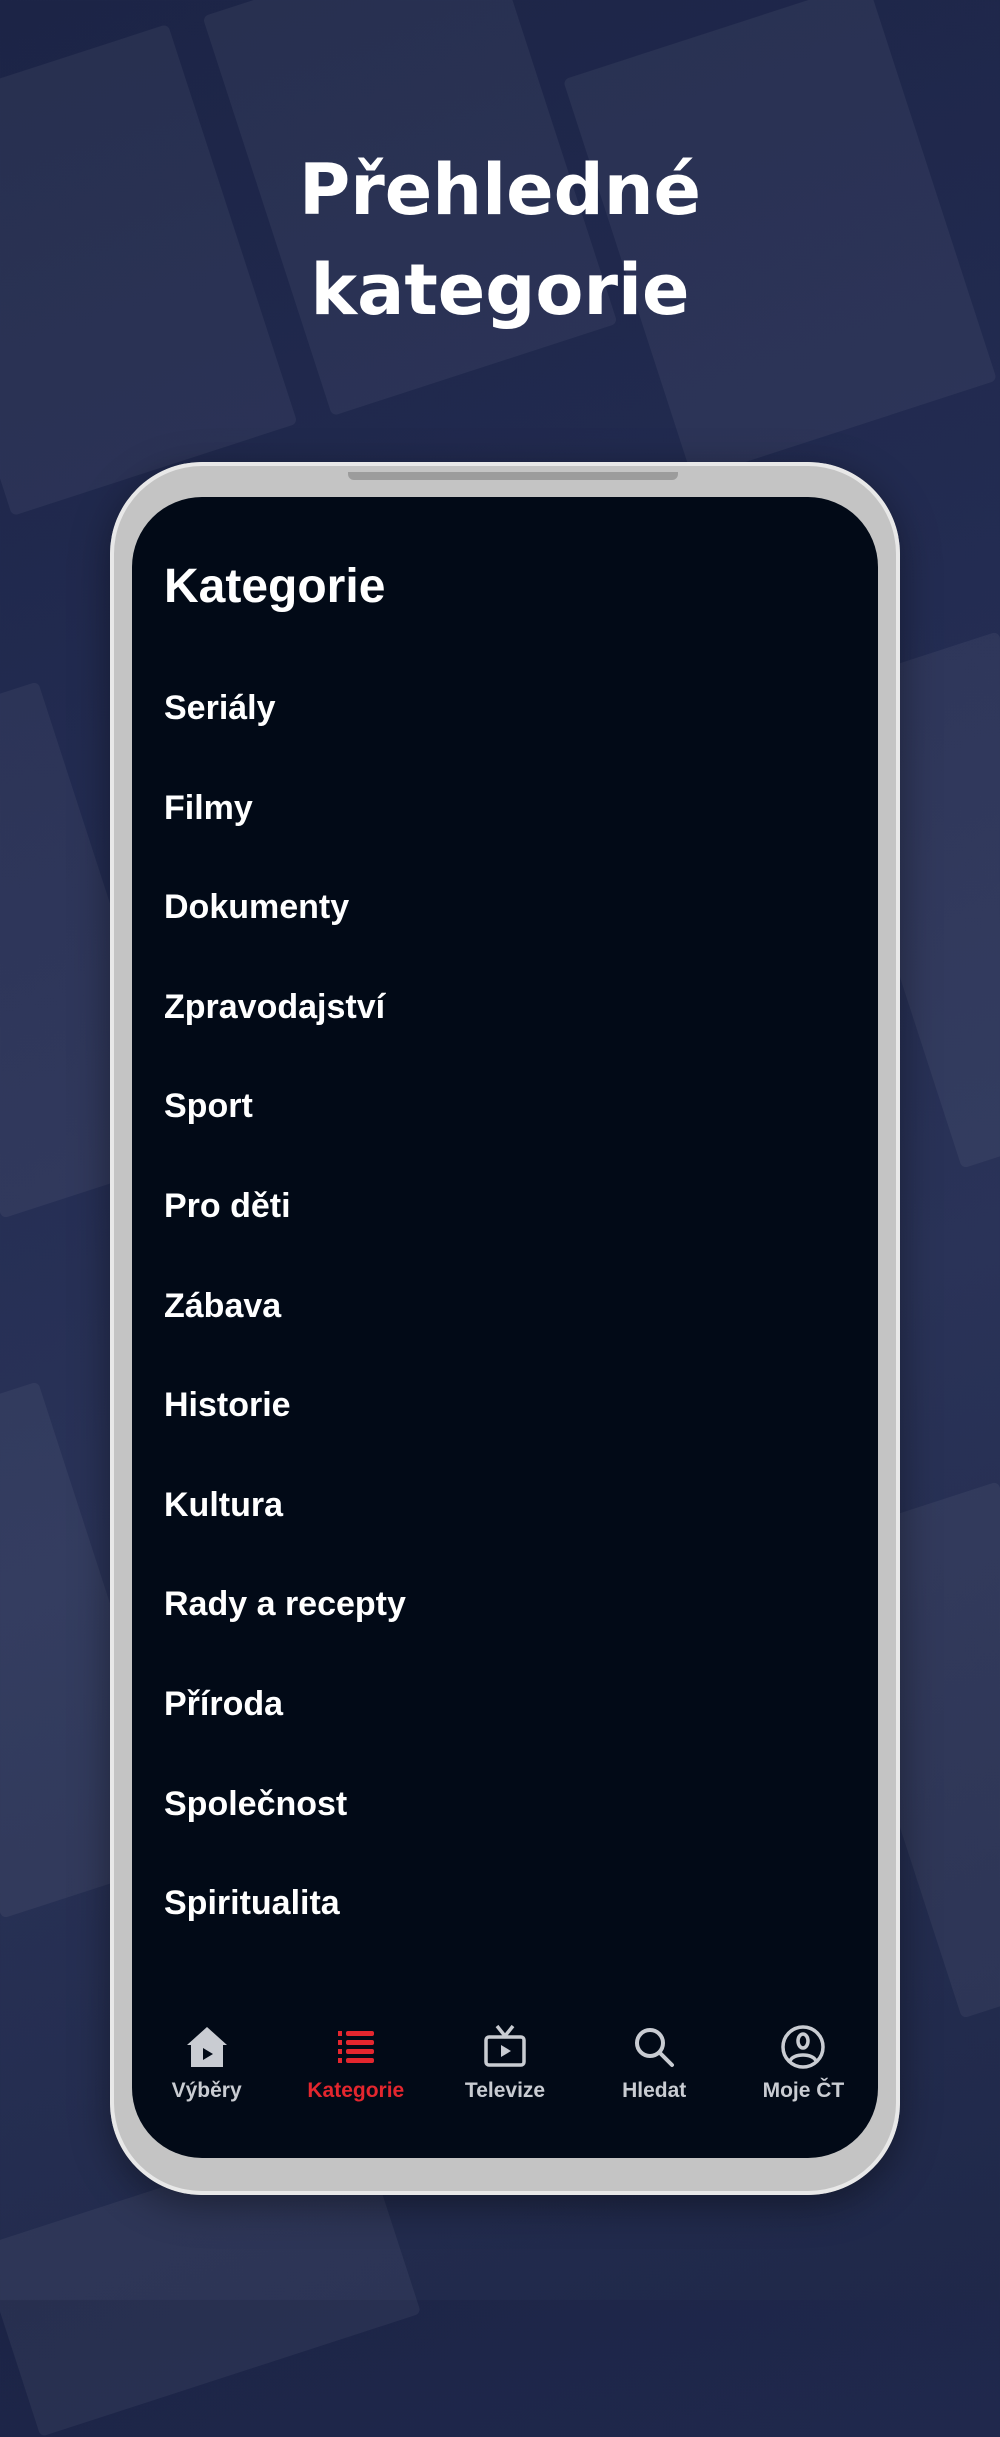  I want to click on list-icon, so click(355, 2047).